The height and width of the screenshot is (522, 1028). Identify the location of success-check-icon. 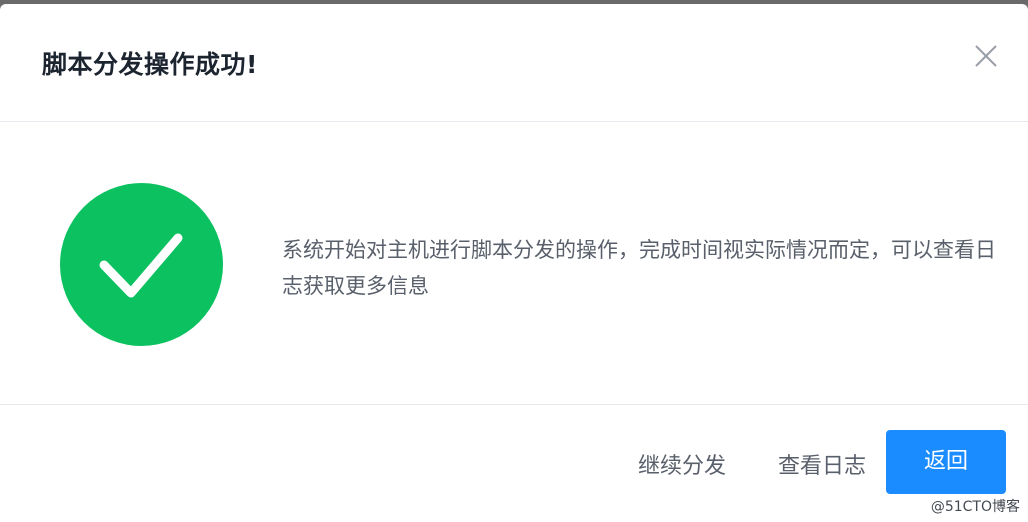
(141, 264).